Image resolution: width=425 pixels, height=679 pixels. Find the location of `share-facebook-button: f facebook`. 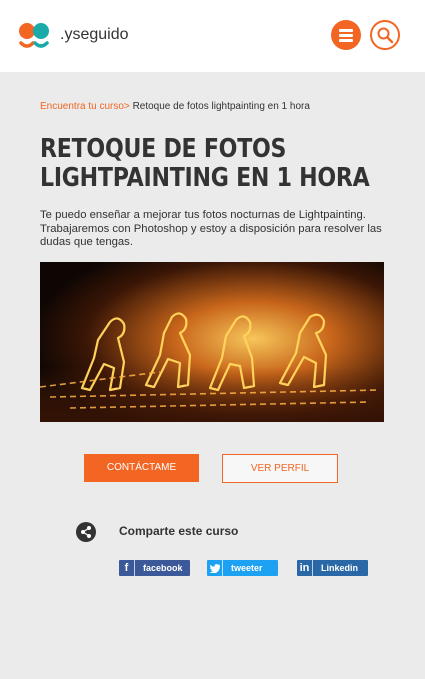

share-facebook-button: f facebook is located at coordinates (154, 568).